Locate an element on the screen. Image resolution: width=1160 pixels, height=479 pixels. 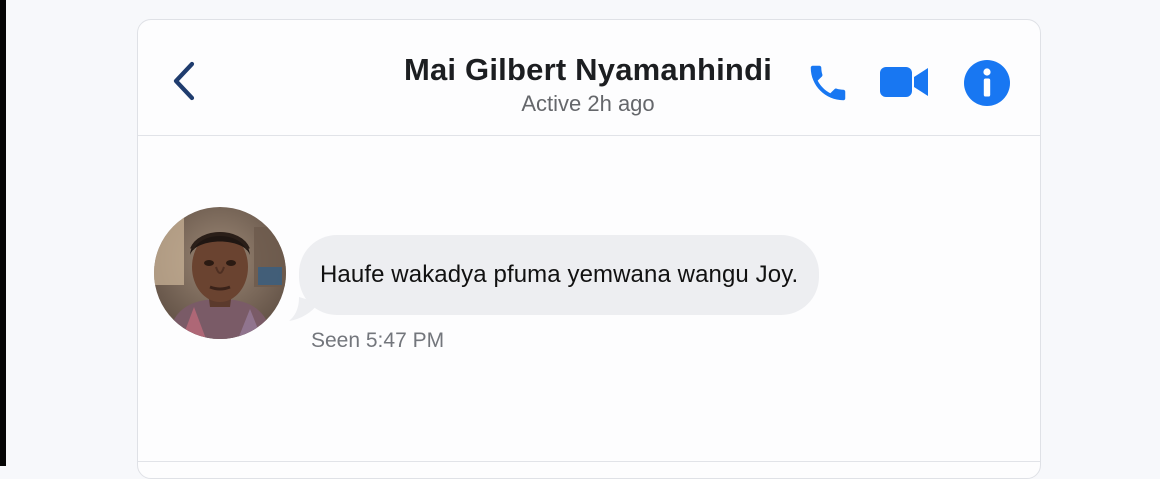
video-camera-icon is located at coordinates (904, 82).